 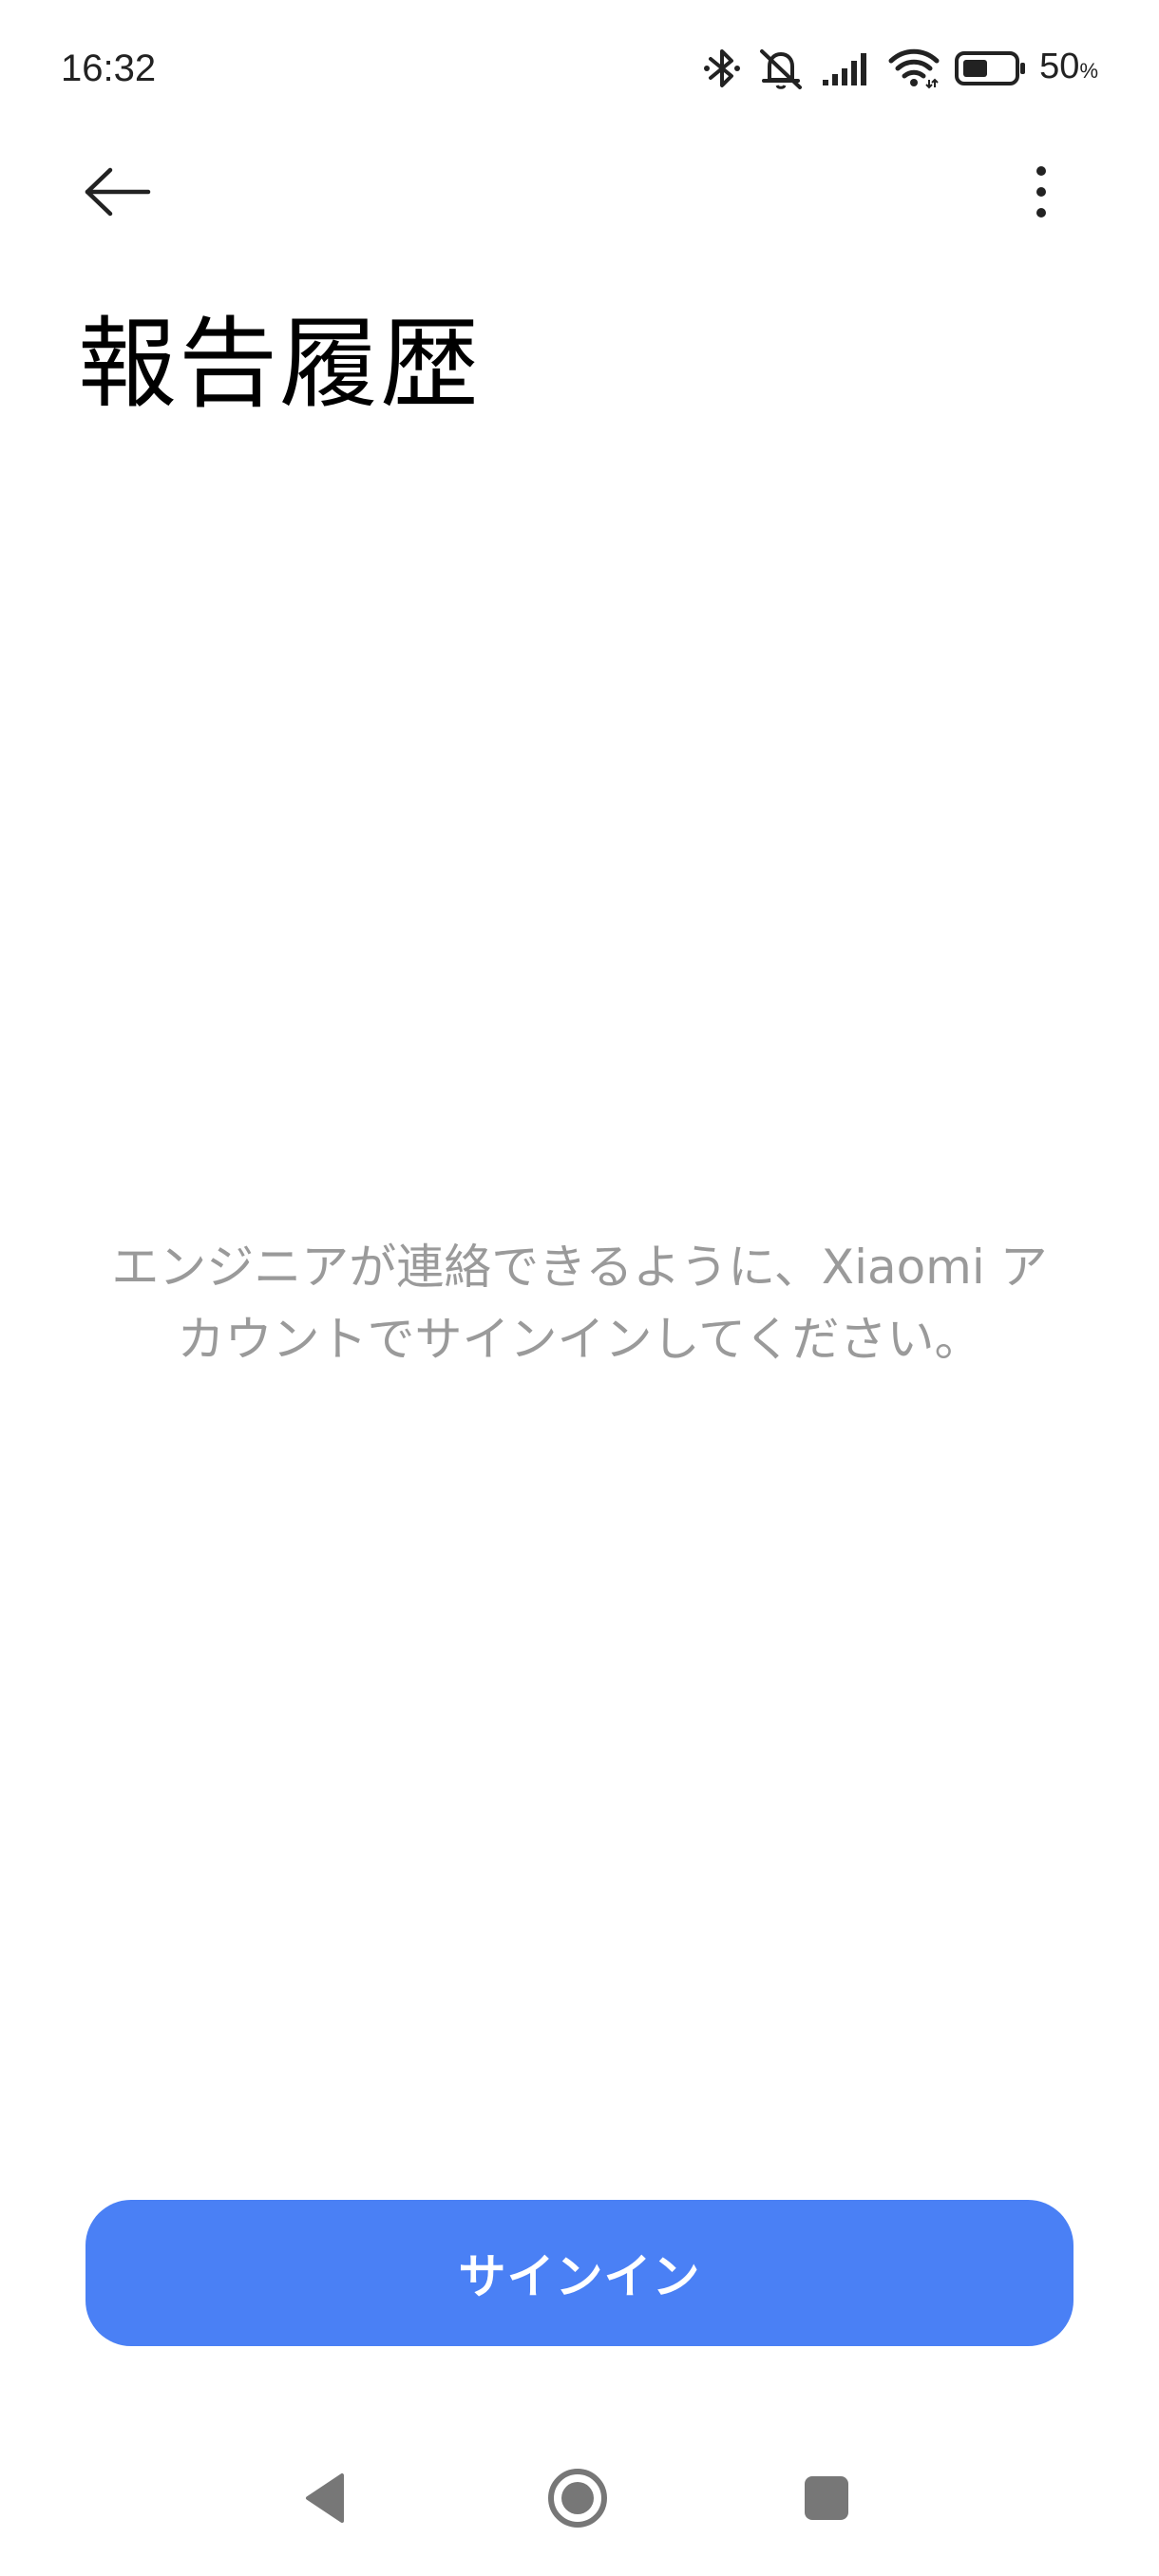 I want to click on nav-home-icon, so click(x=577, y=2500).